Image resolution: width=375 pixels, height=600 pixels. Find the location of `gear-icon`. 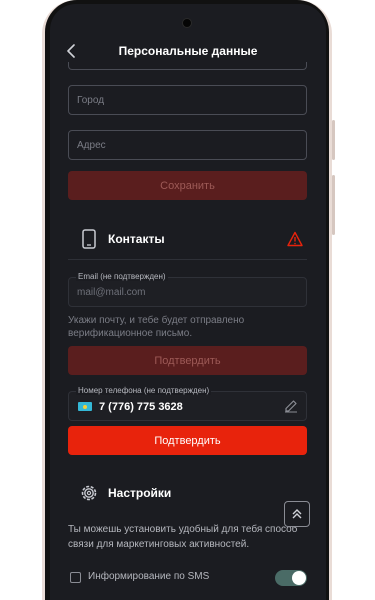

gear-icon is located at coordinates (89, 493).